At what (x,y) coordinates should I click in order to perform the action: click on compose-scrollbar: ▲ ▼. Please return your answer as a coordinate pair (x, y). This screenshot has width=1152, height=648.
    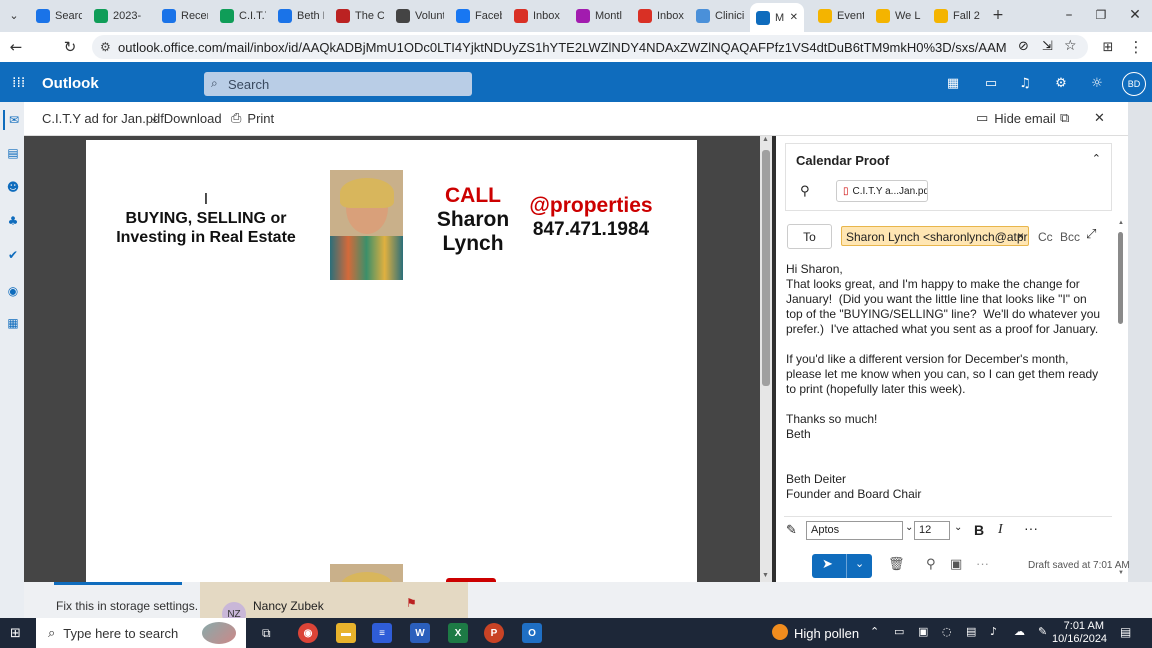
    Looking at the image, I should click on (1121, 398).